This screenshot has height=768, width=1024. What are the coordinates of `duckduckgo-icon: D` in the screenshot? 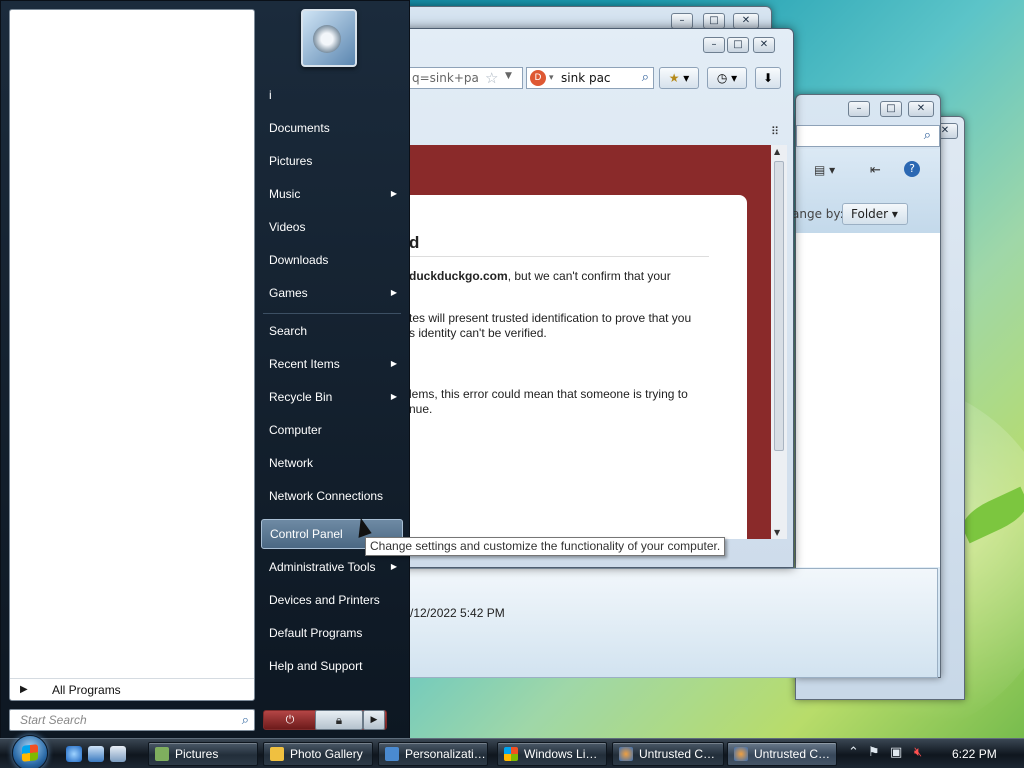 It's located at (538, 78).